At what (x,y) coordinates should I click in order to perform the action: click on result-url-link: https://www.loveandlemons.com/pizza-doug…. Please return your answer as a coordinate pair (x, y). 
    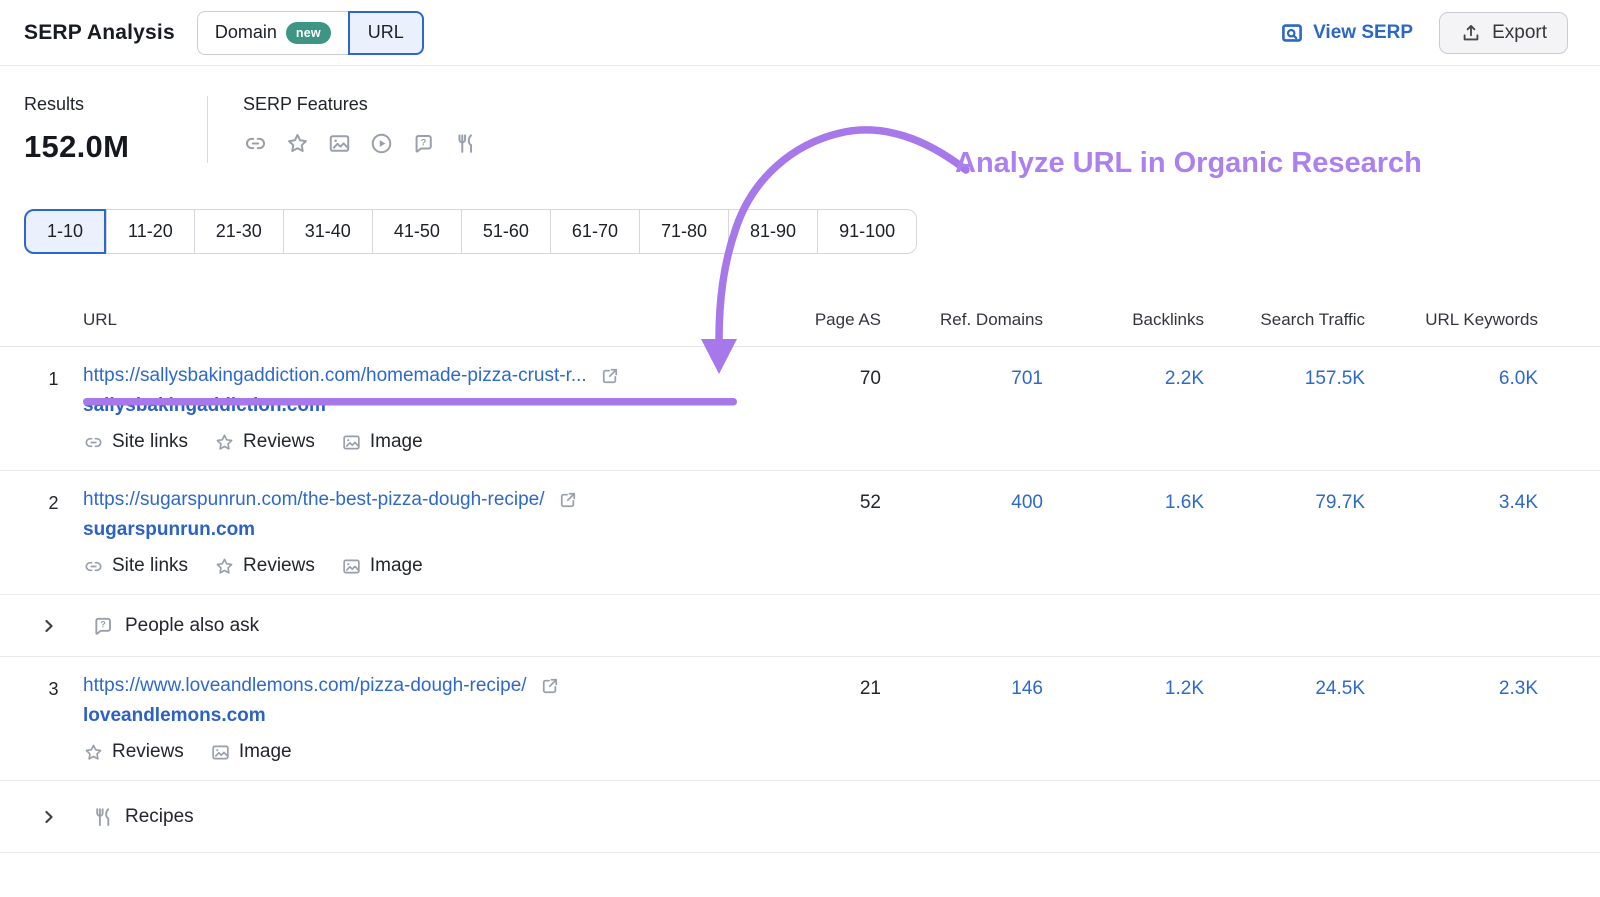
    Looking at the image, I should click on (305, 686).